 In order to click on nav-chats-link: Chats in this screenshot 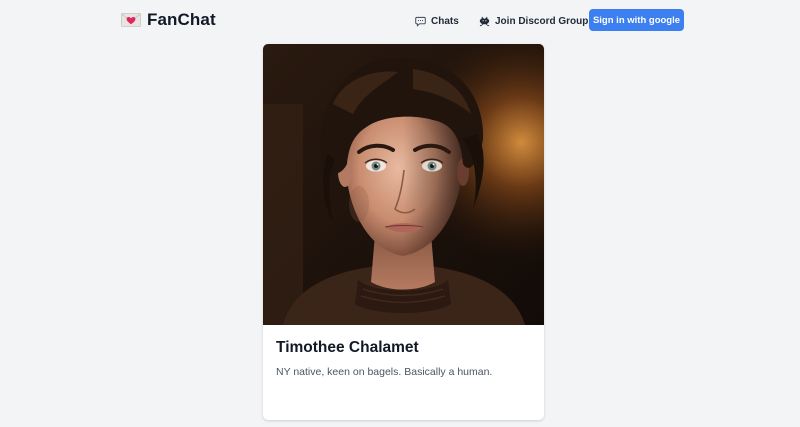, I will do `click(437, 21)`.